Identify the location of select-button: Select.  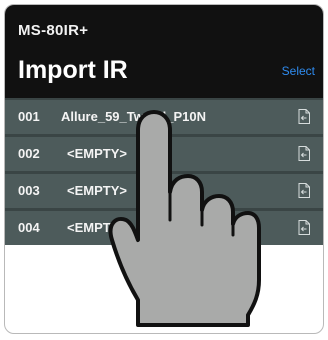
(298, 71).